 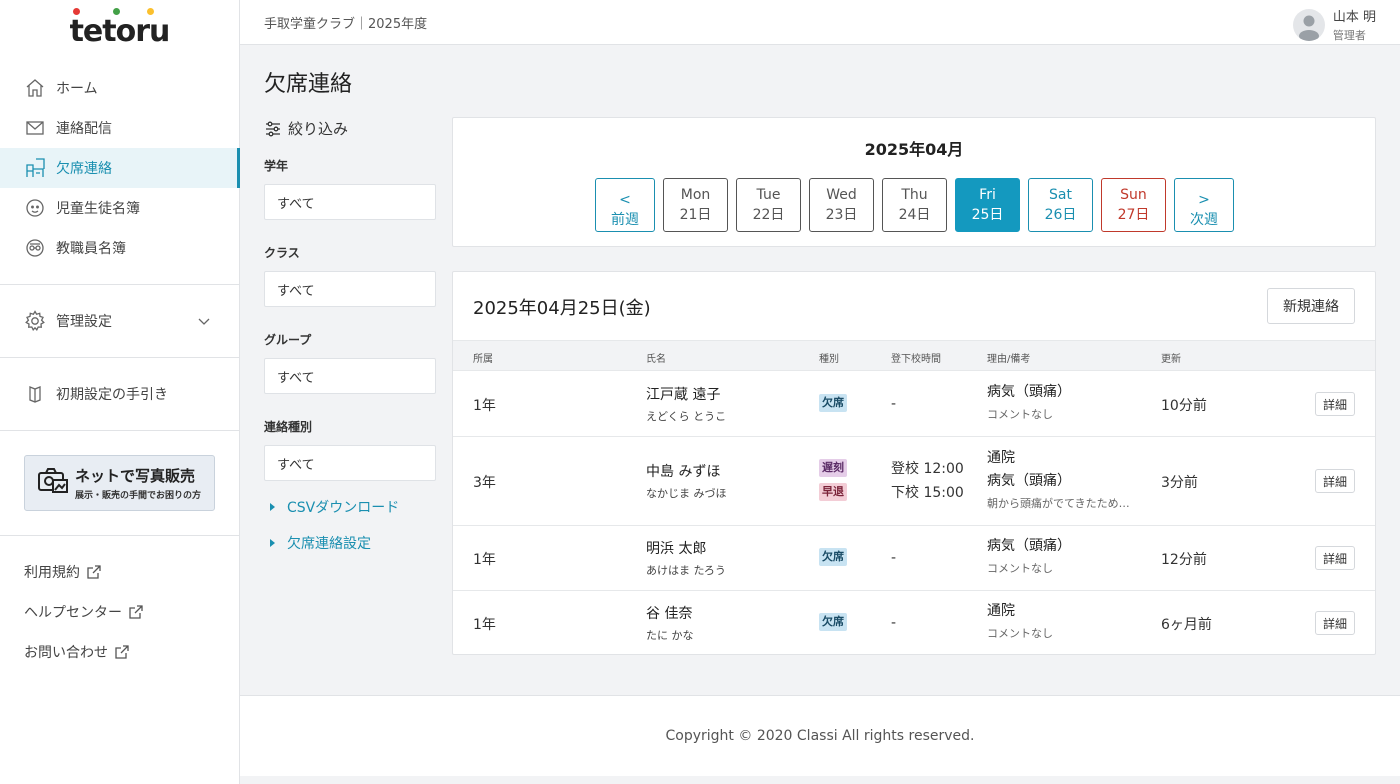 What do you see at coordinates (1133, 205) in the screenshot?
I see `day-sun: Sun 27日` at bounding box center [1133, 205].